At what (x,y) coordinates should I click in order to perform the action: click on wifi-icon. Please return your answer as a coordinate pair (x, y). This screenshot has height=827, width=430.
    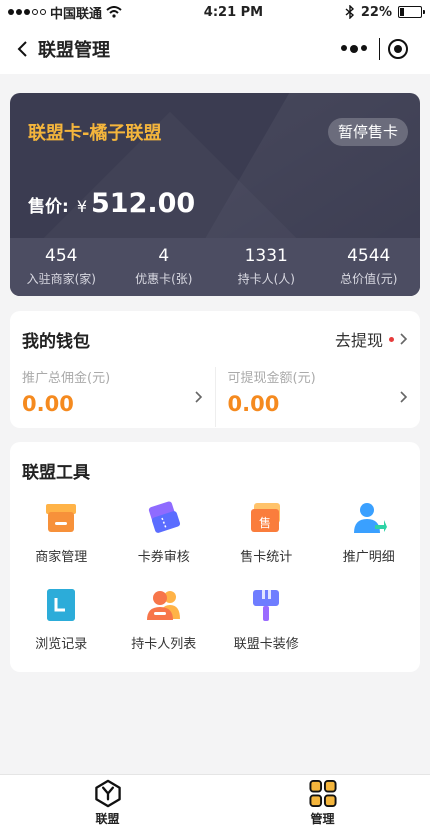
    Looking at the image, I should click on (114, 12).